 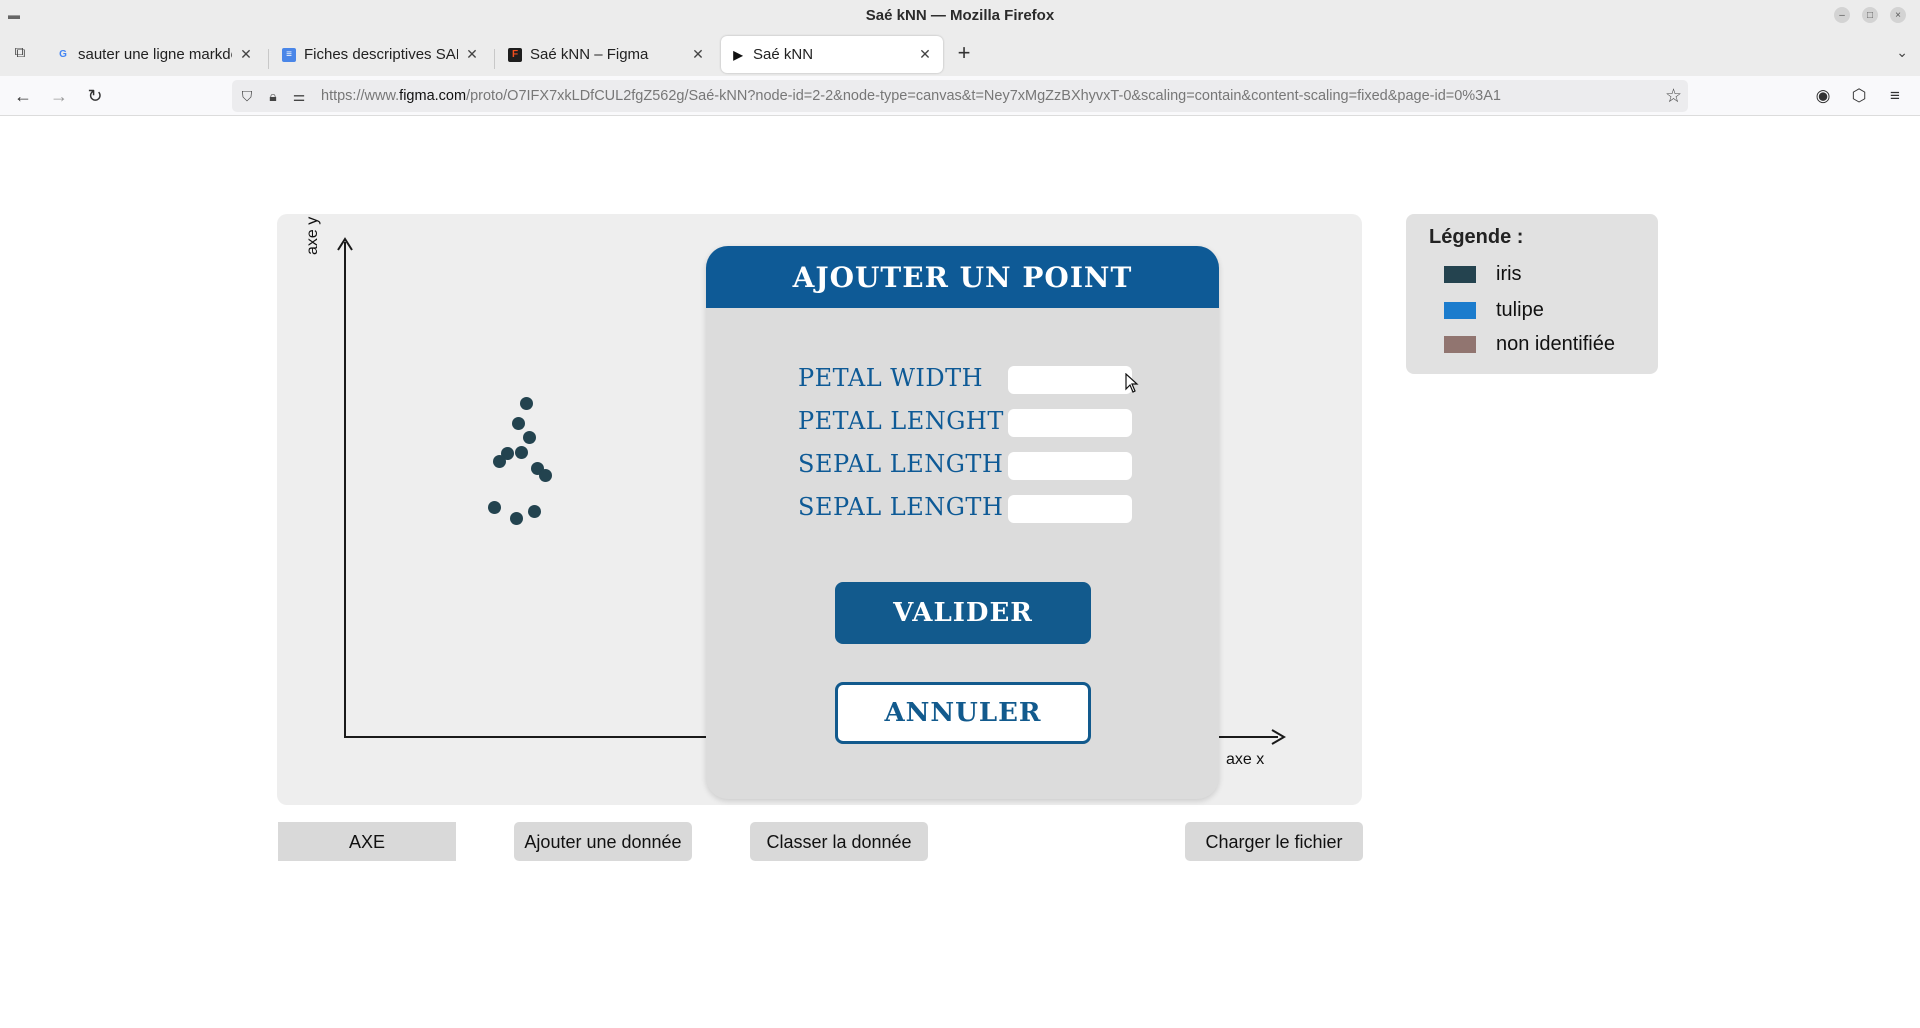 What do you see at coordinates (1520, 309) in the screenshot?
I see `legend-label: tulipe` at bounding box center [1520, 309].